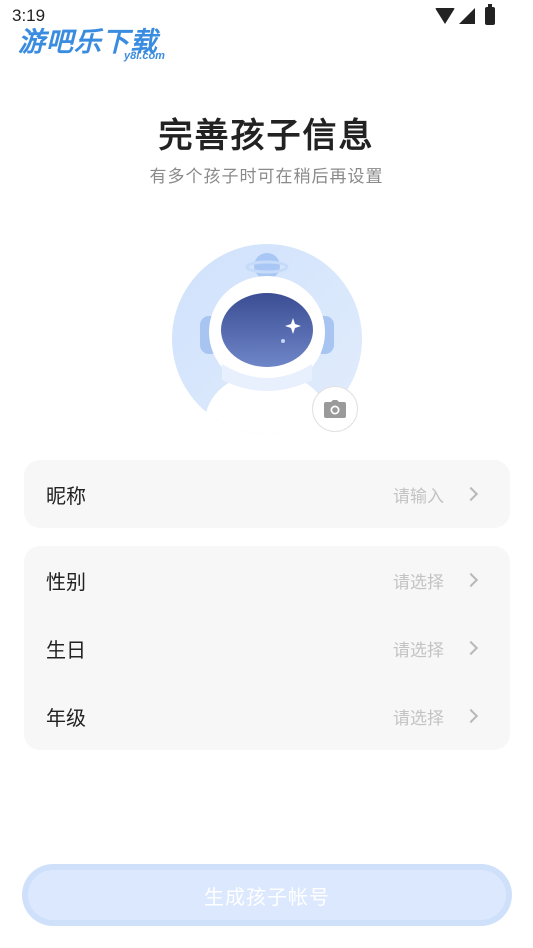  Describe the element at coordinates (66, 649) in the screenshot. I see `birthday-label: 生日` at that location.